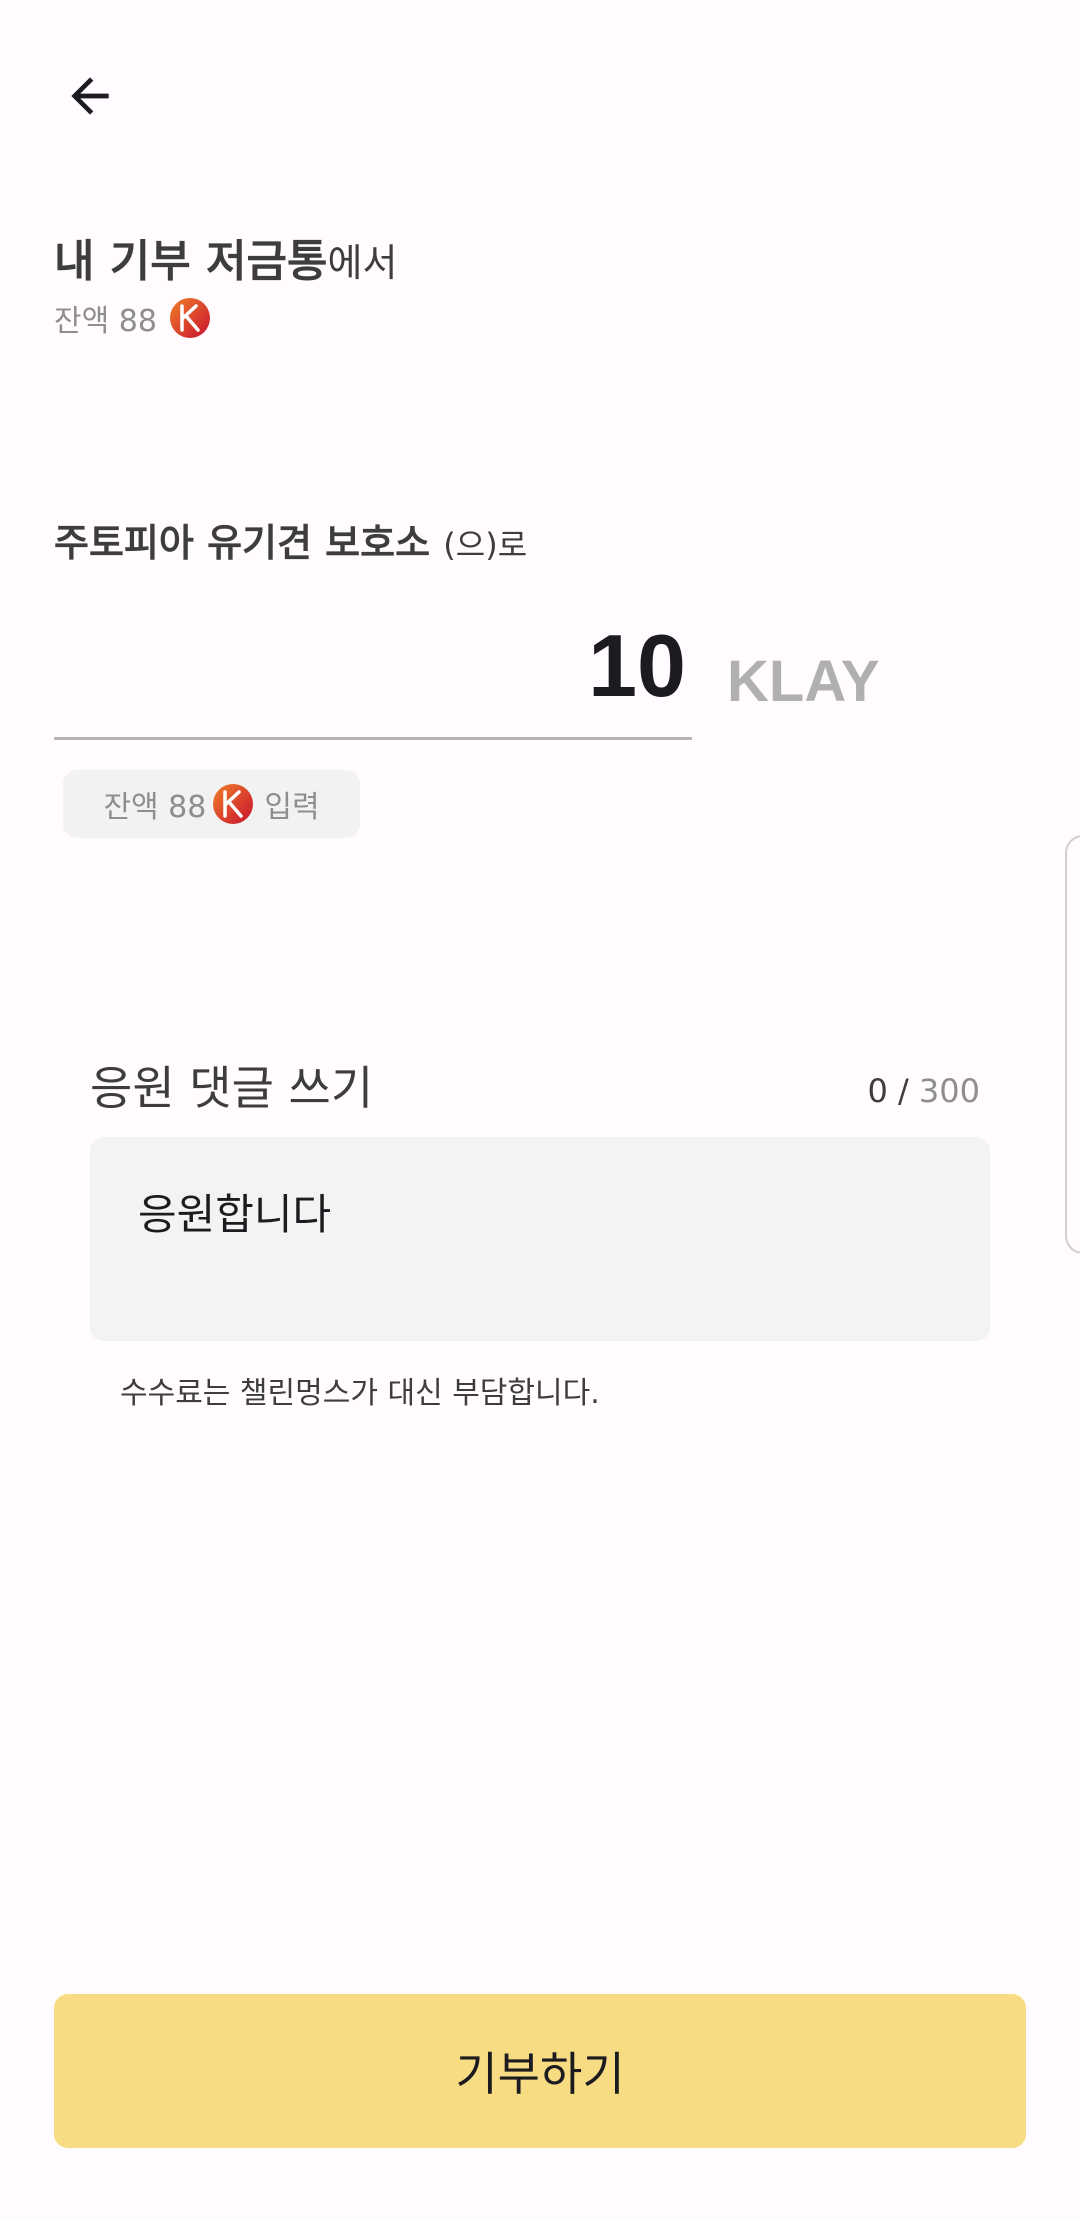 This screenshot has height=2220, width=1080. Describe the element at coordinates (292, 807) in the screenshot. I see `chip-action-label: 입력` at that location.